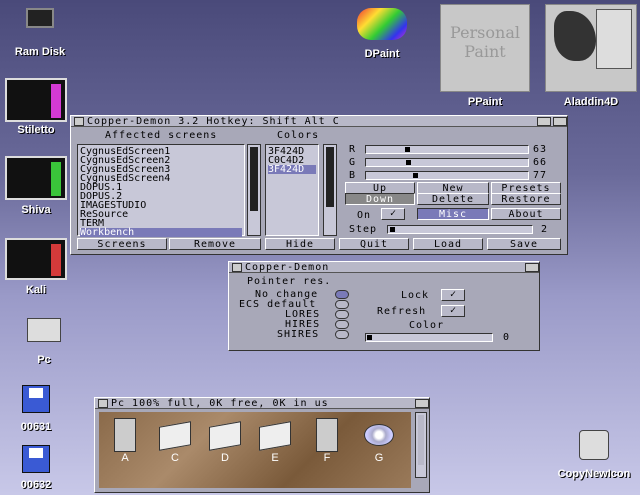 The width and height of the screenshot is (640, 495). Describe the element at coordinates (453, 214) in the screenshot. I see `misc-button: Misc` at that location.